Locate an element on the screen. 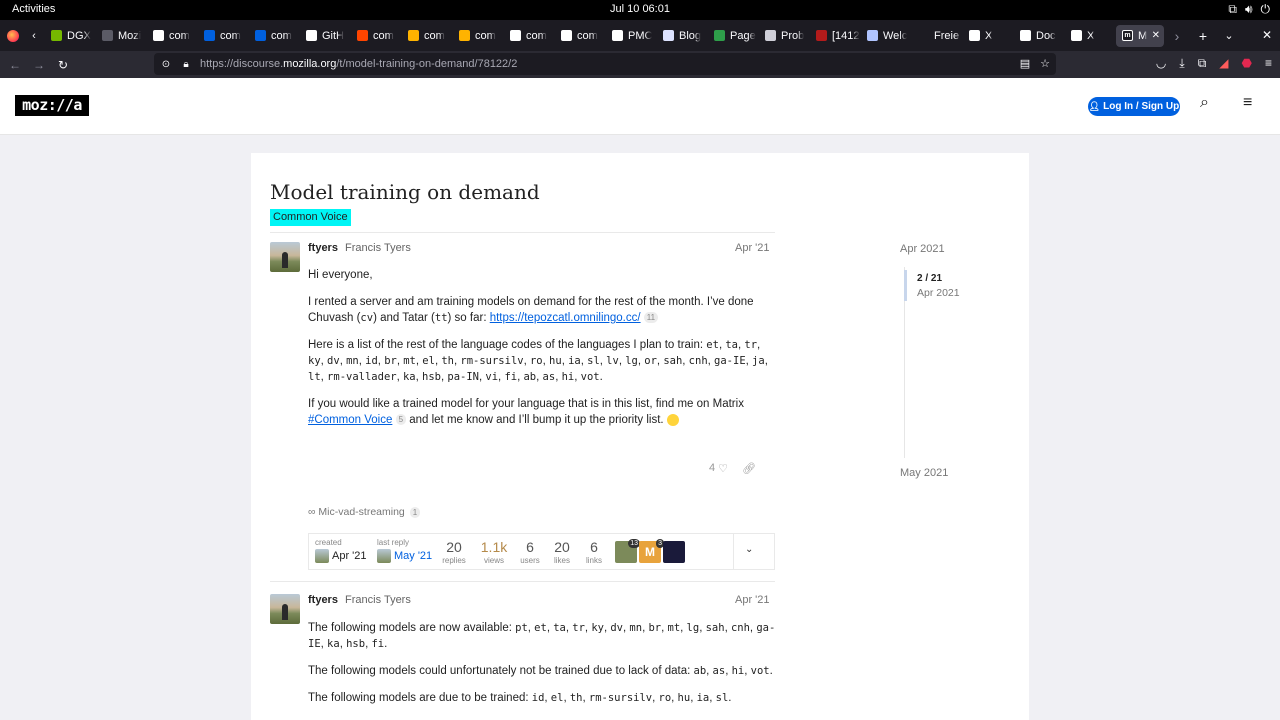  tab: Mozi is located at coordinates (121, 35).